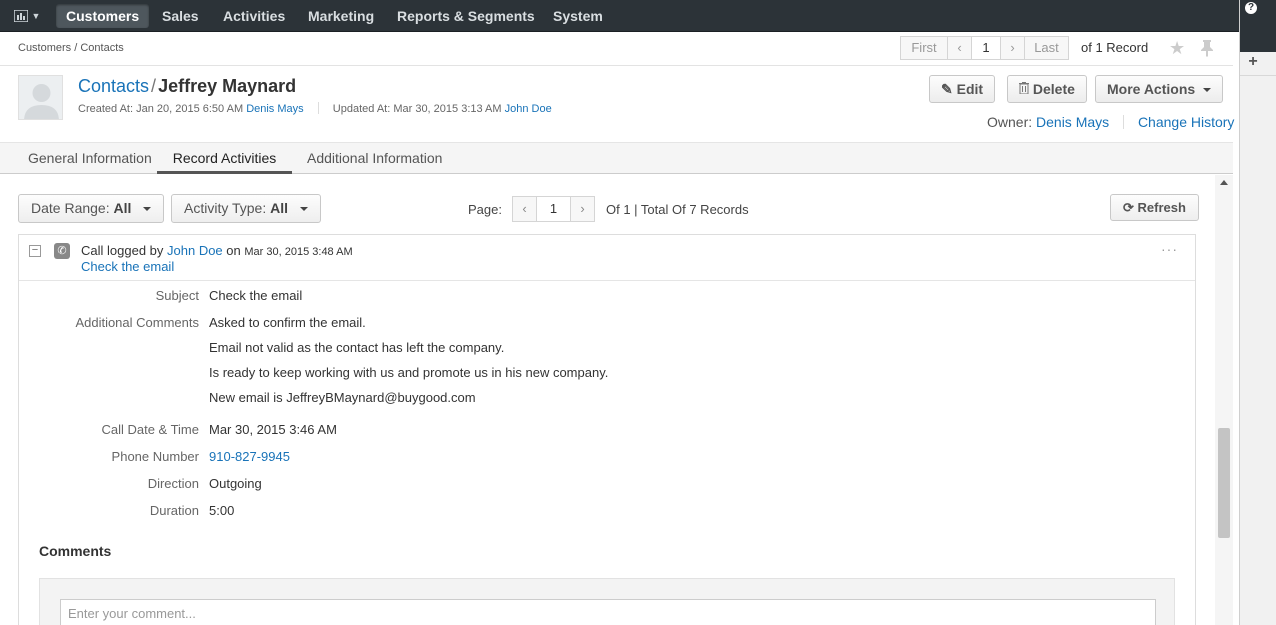 This screenshot has width=1276, height=625. What do you see at coordinates (103, 16) in the screenshot?
I see `nav-customers: Customers` at bounding box center [103, 16].